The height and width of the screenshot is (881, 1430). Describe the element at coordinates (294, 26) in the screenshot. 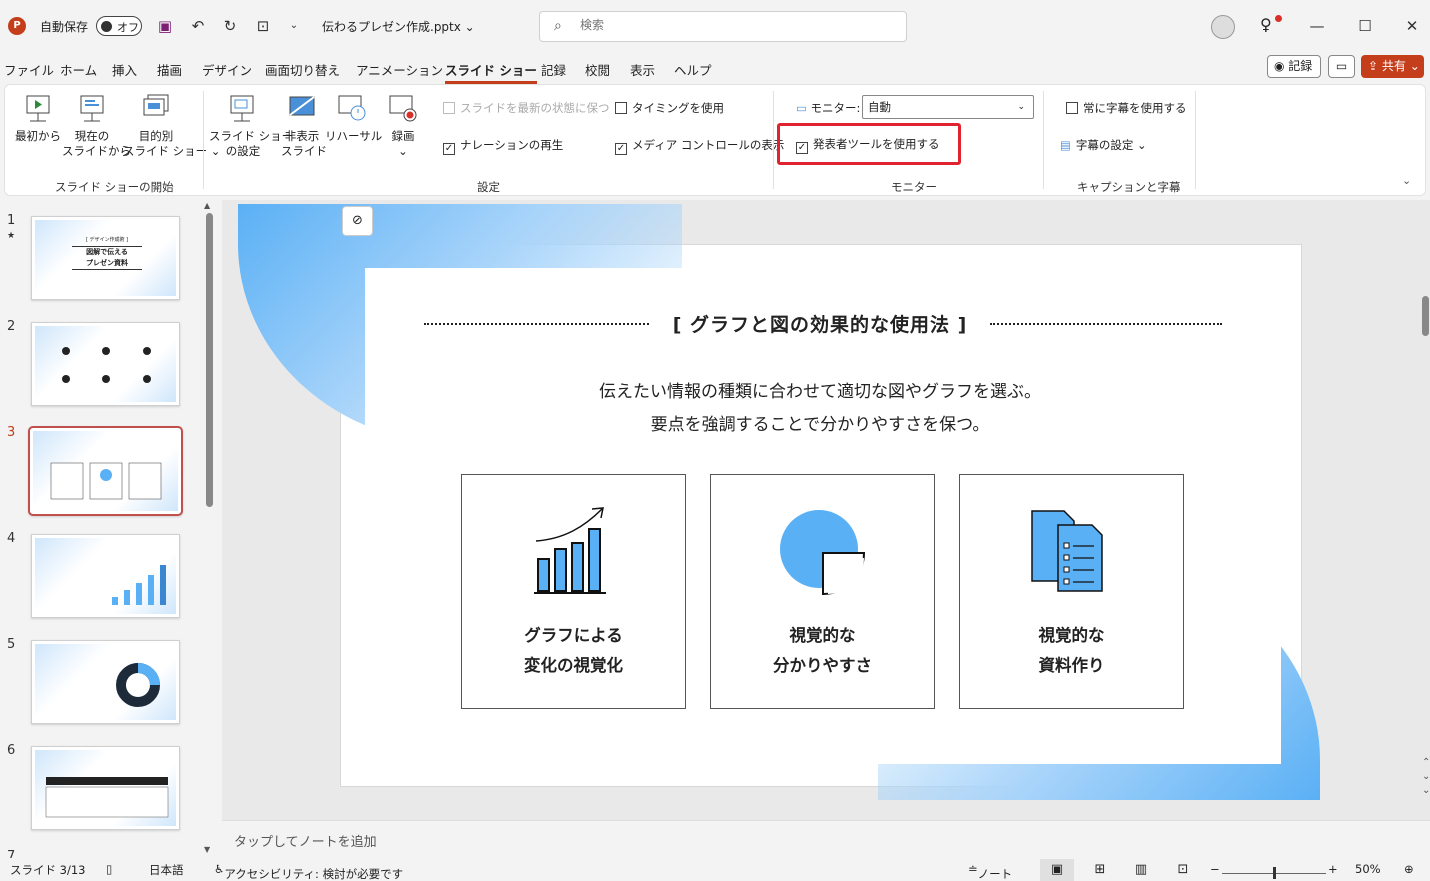

I see `customize-toolbar-icon: ⌄` at that location.